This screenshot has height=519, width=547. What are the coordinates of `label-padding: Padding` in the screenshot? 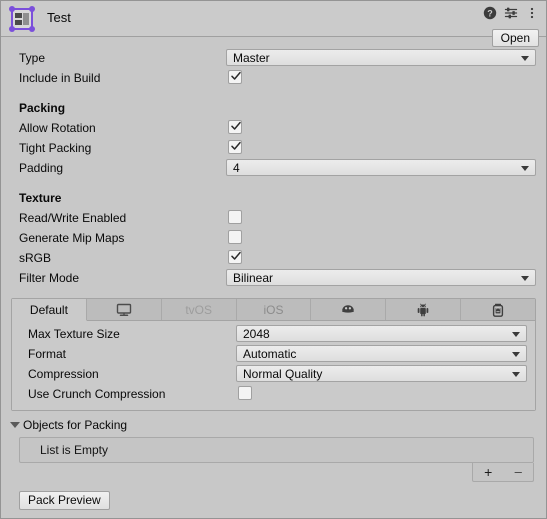 It's located at (41, 168).